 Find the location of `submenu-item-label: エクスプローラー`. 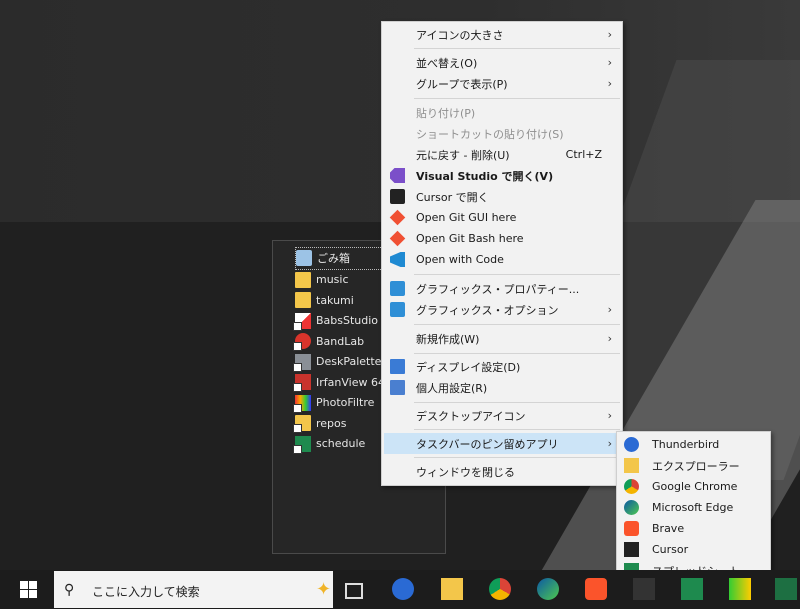

submenu-item-label: エクスプローラー is located at coordinates (696, 466).